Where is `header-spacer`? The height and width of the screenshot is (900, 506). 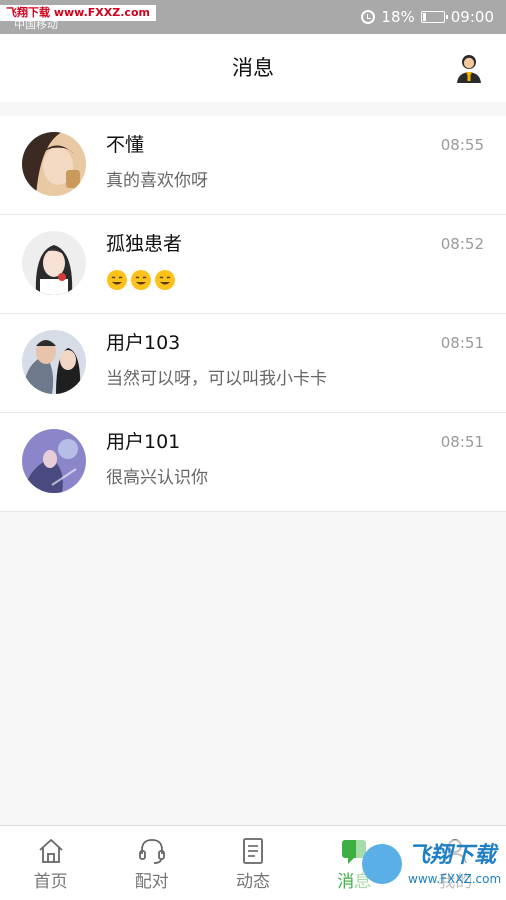 header-spacer is located at coordinates (253, 109).